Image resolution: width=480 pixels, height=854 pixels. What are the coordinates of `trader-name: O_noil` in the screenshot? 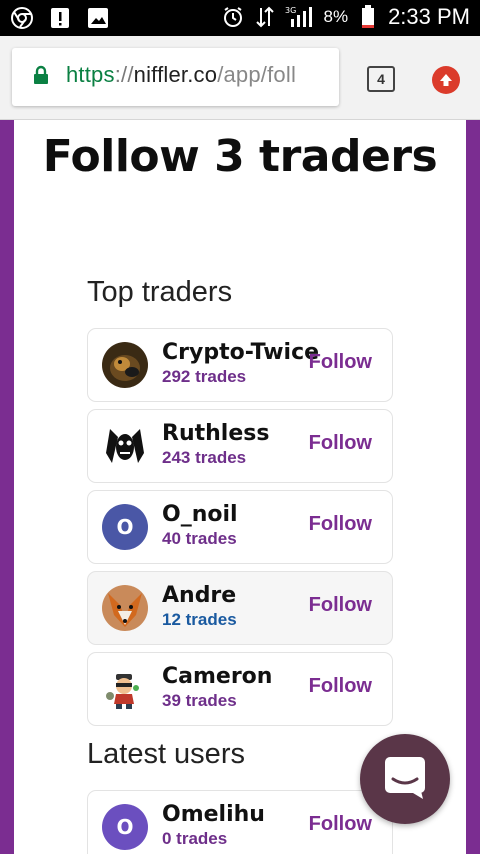 It's located at (200, 514).